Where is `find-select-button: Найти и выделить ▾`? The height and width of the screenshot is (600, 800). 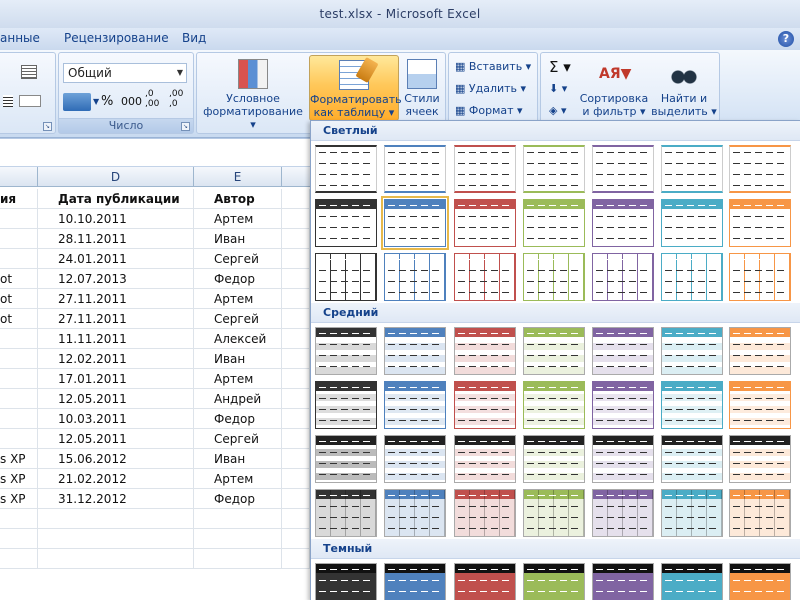 find-select-button: Найти и выделить ▾ is located at coordinates (684, 87).